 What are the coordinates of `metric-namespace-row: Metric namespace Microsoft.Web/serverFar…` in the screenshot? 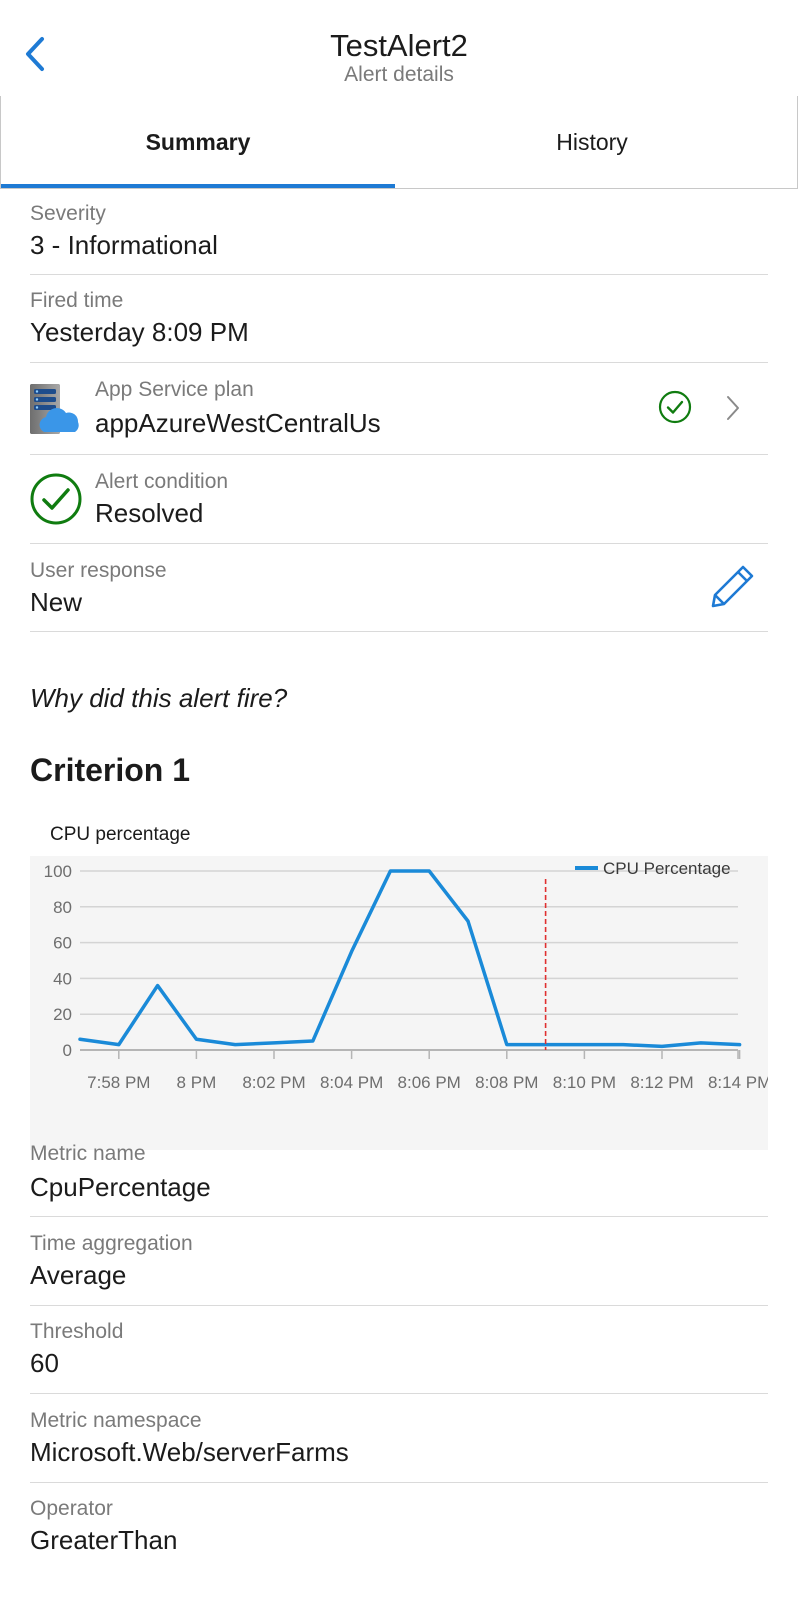 It's located at (399, 1438).